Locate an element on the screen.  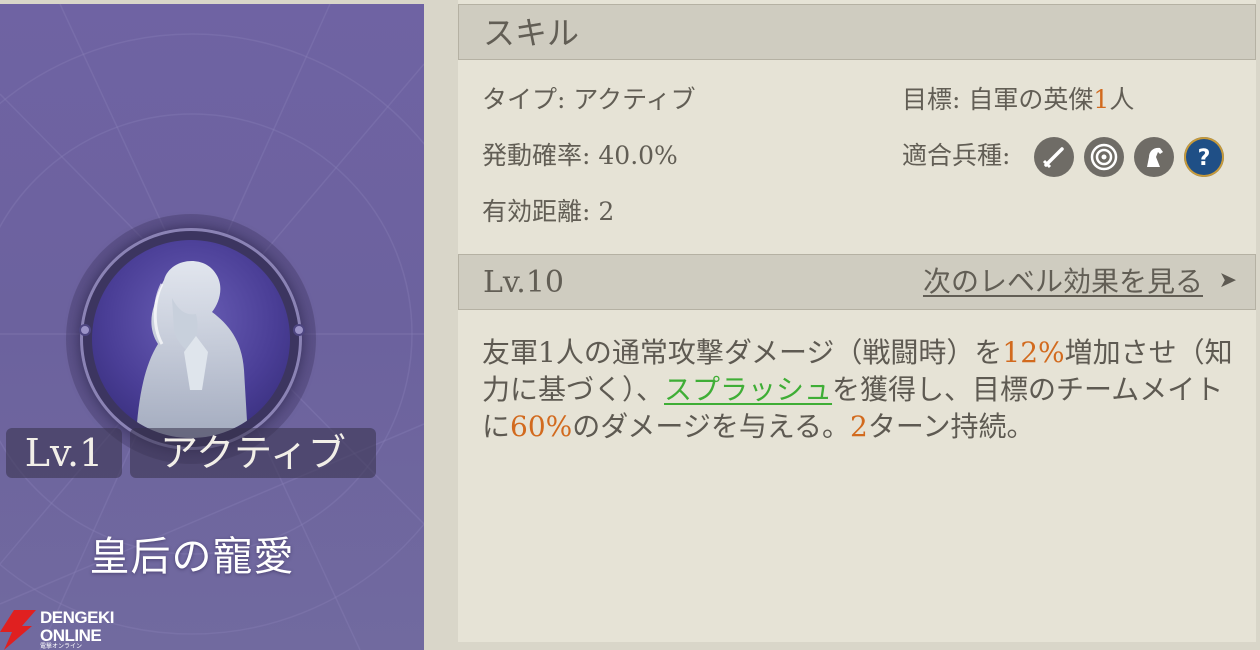
horse-icon is located at coordinates (1154, 157).